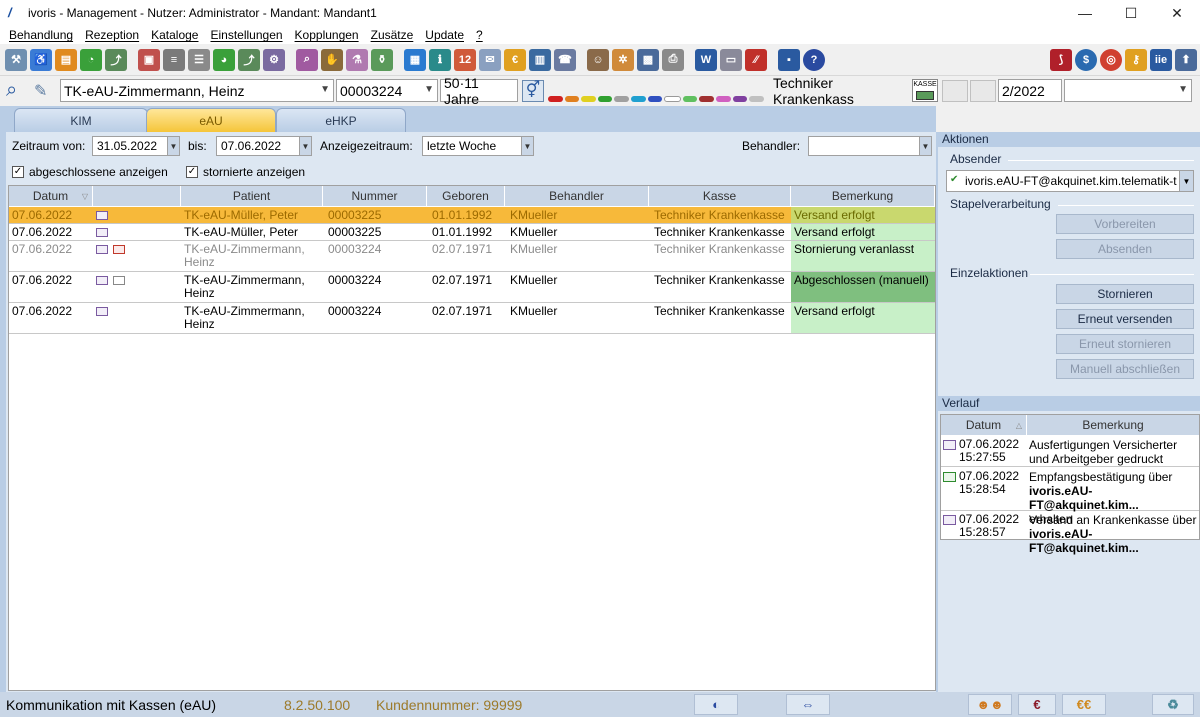 The height and width of the screenshot is (717, 1200). I want to click on date-from-field: 31.05.2022 ▼, so click(136, 146).